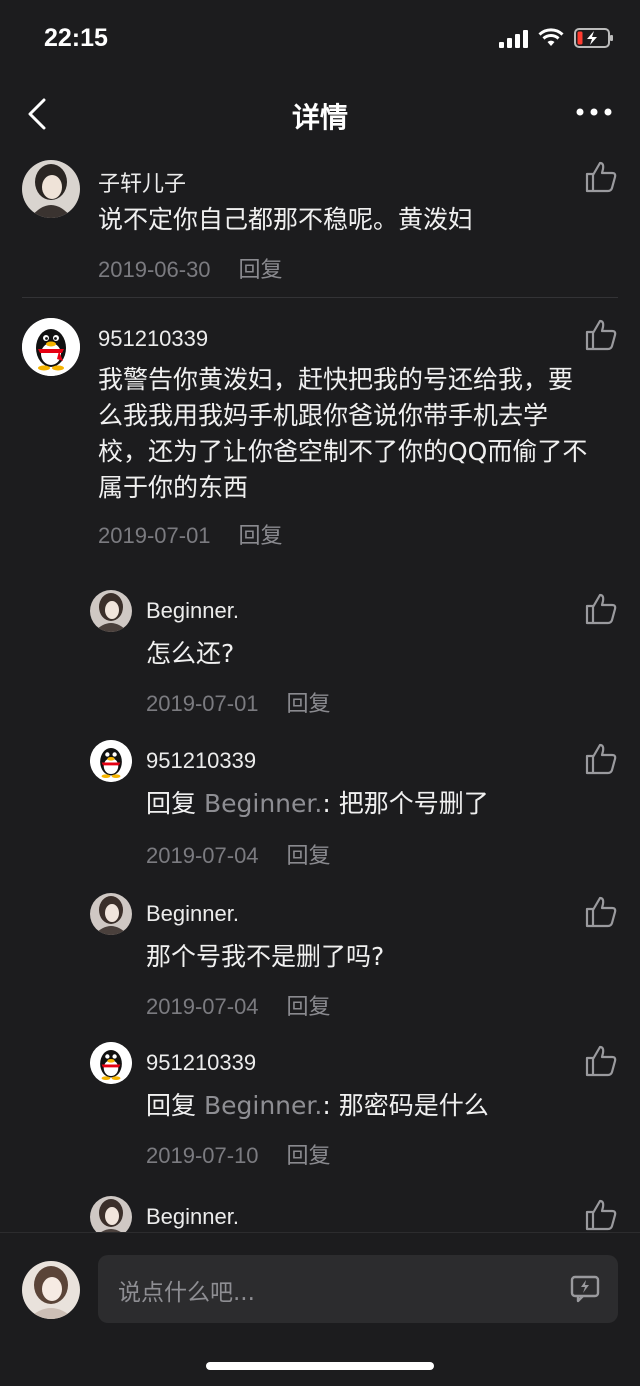 Image resolution: width=640 pixels, height=1386 pixels. What do you see at coordinates (319, 117) in the screenshot?
I see `page-title: 详情` at bounding box center [319, 117].